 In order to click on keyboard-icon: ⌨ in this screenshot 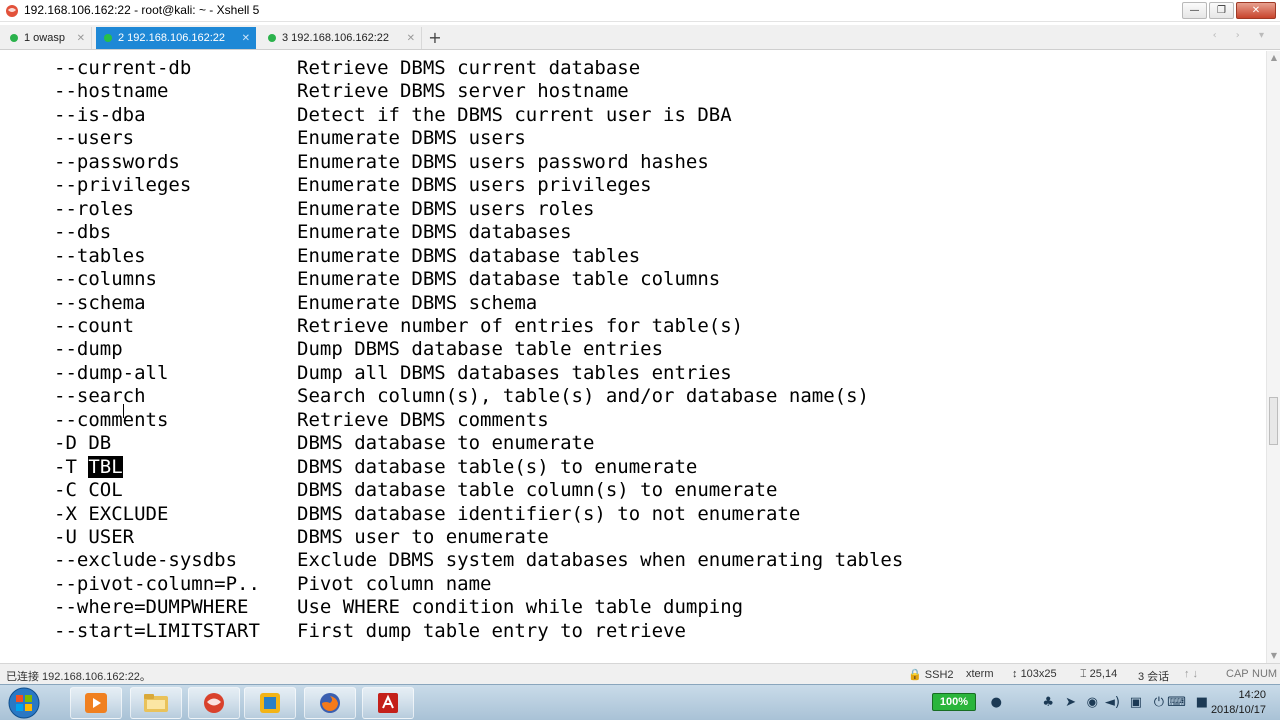, I will do `click(1176, 702)`.